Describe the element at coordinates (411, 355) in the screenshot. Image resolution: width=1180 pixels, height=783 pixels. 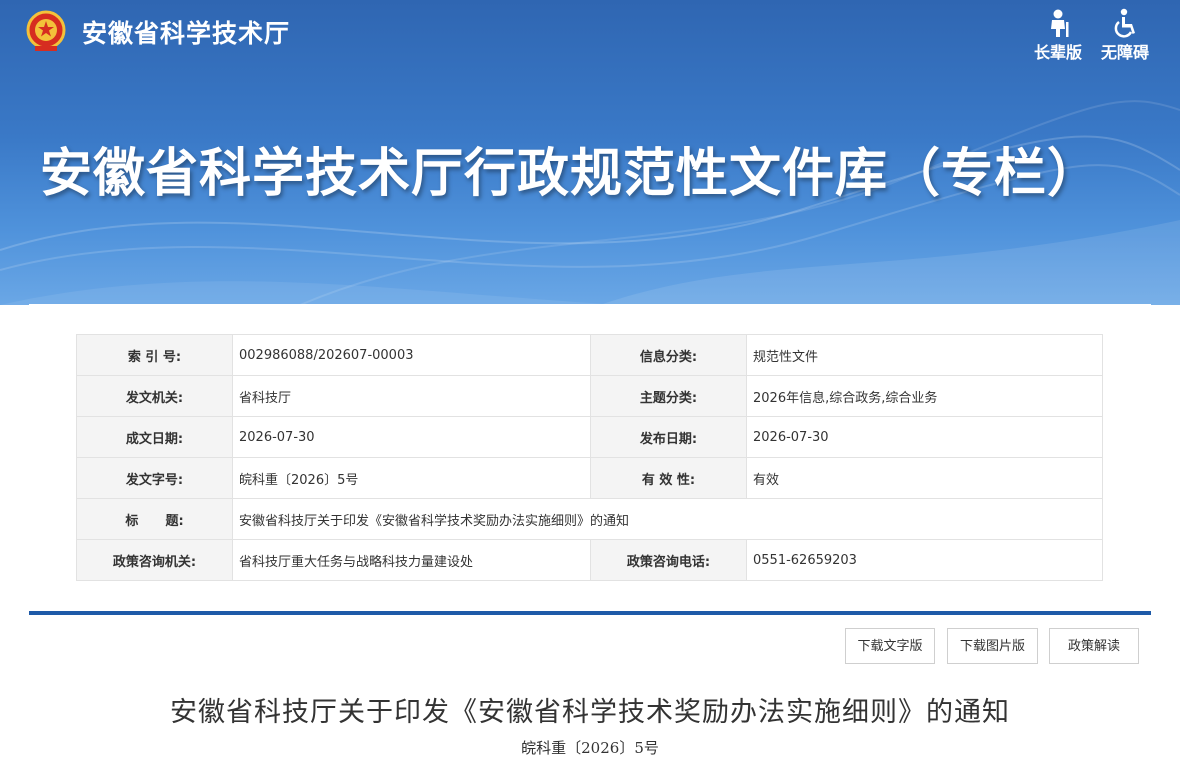
I see `index-no-value: 002986088/202607-00003` at that location.